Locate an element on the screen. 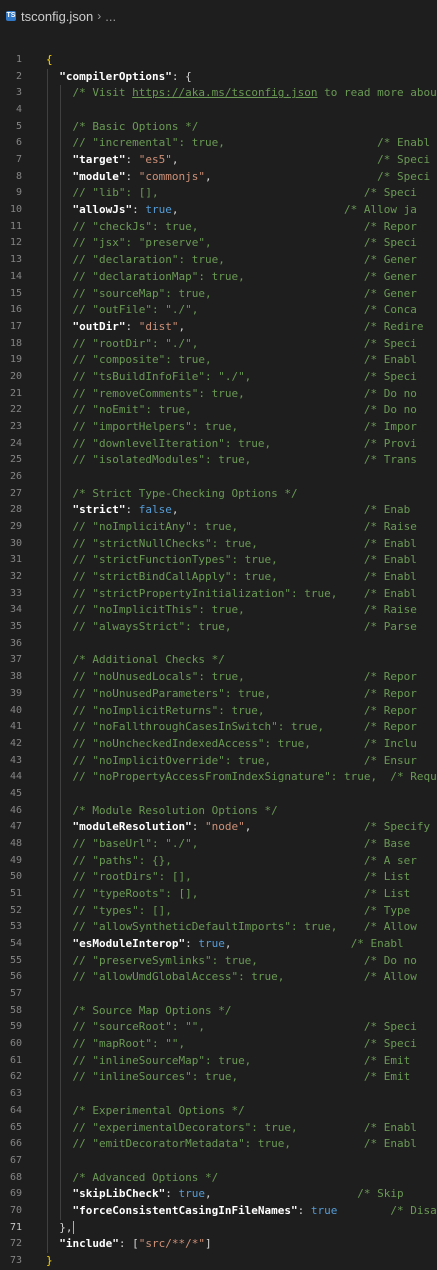 The image size is (437, 1270). line-number: 32 is located at coordinates (11, 577).